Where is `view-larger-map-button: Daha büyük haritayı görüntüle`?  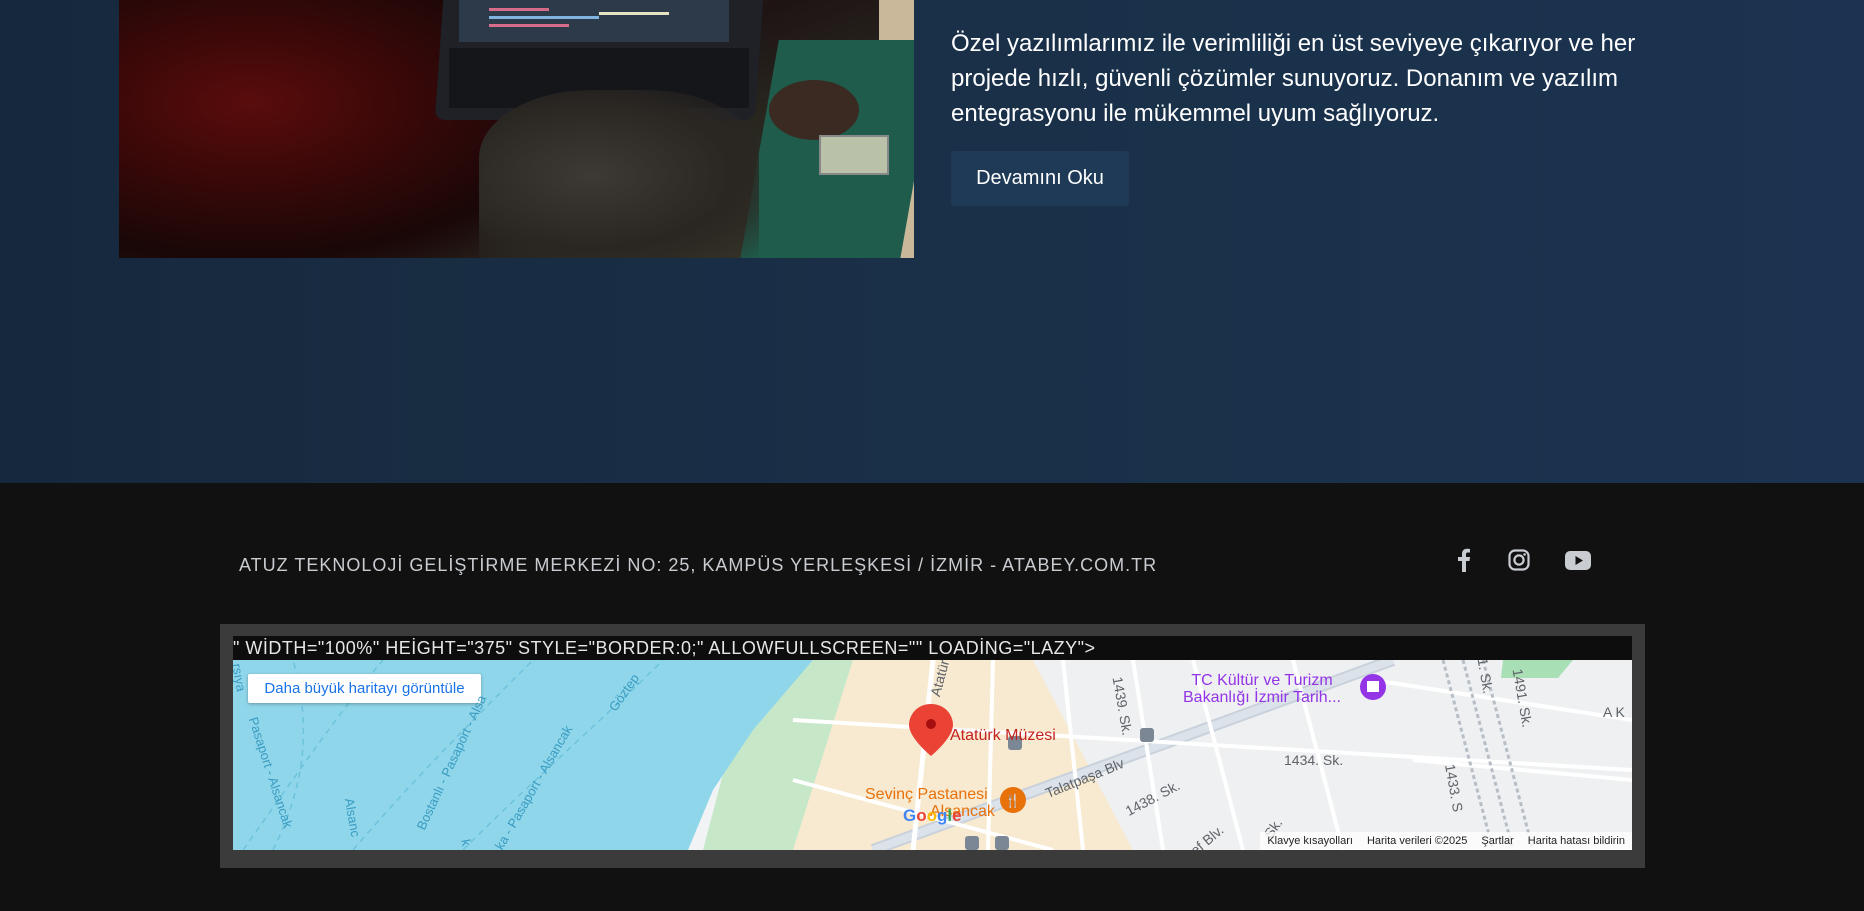
view-larger-map-button: Daha büyük haritayı görüntüle is located at coordinates (364, 688).